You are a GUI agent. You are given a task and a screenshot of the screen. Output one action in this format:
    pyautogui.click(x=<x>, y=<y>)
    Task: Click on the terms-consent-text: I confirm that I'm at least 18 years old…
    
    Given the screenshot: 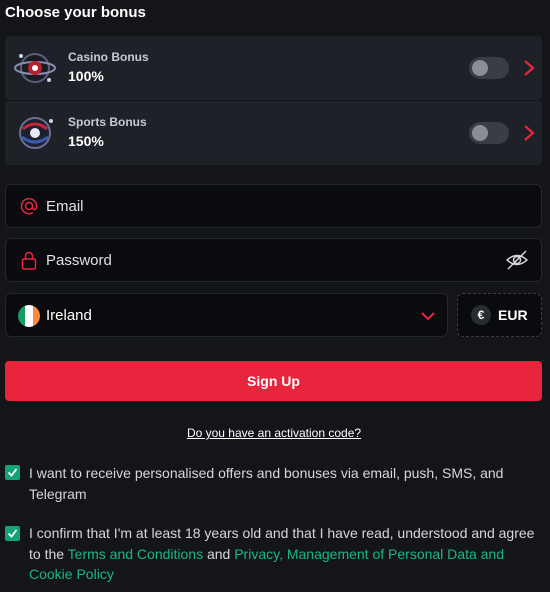 What is the action you would take?
    pyautogui.click(x=286, y=554)
    